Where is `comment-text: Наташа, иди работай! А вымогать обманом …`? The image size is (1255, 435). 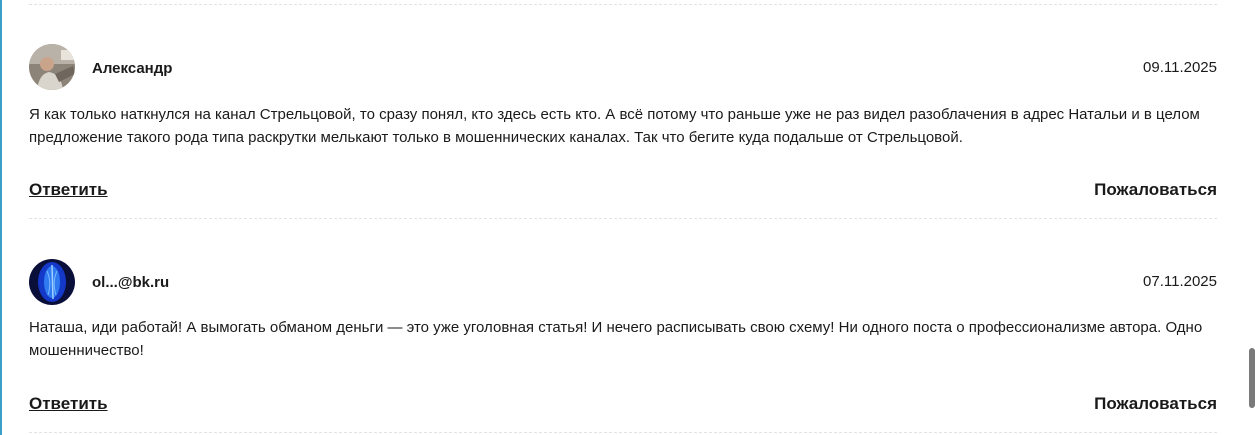 comment-text: Наташа, иди работай! А вымогать обманом … is located at coordinates (616, 339).